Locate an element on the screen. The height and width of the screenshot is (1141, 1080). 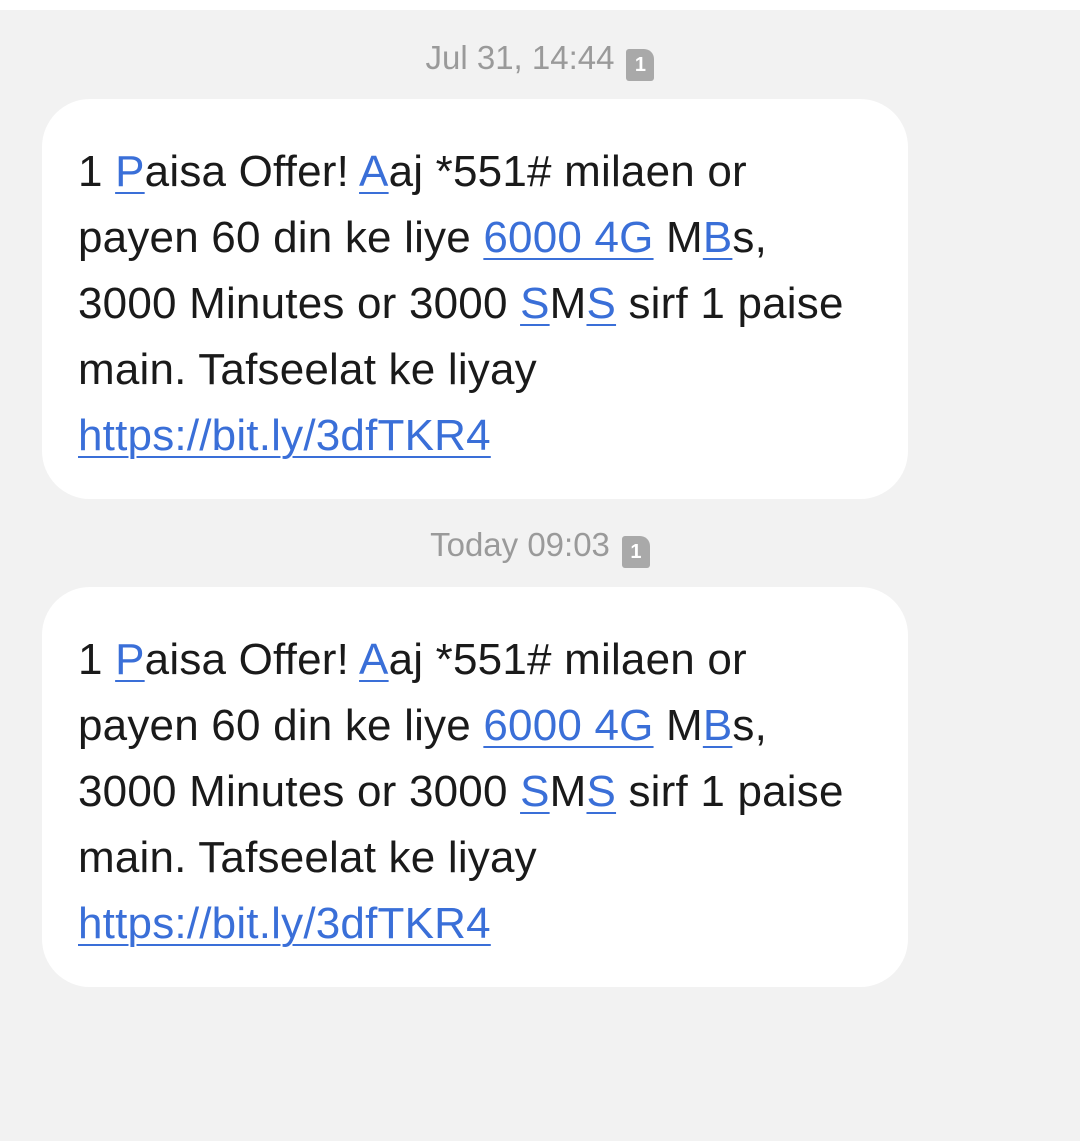
timestamp-text: Jul 31, 14:44 is located at coordinates (520, 57).